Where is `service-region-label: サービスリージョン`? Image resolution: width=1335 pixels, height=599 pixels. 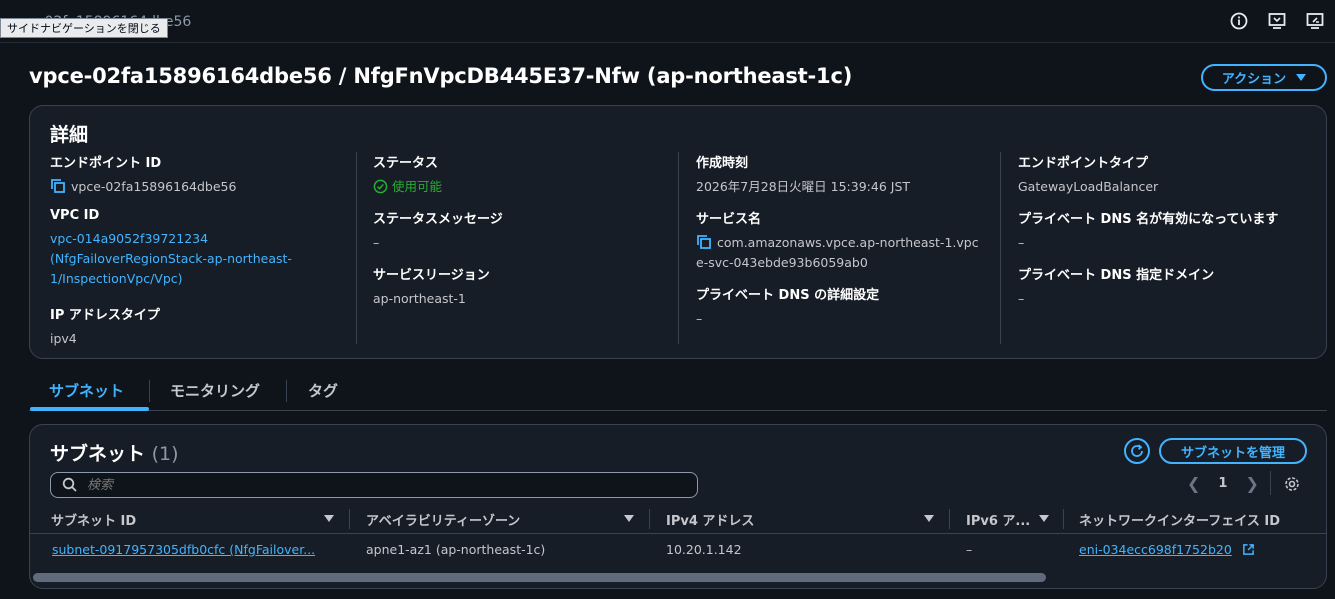
service-region-label: サービスリージョン is located at coordinates (431, 275).